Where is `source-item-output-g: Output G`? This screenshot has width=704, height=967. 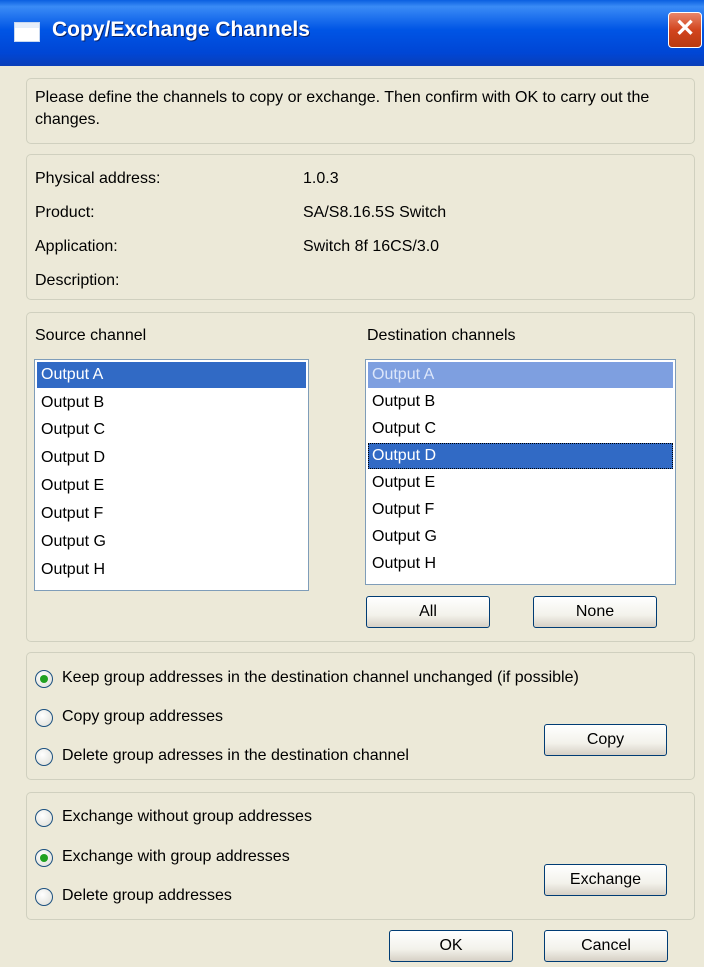 source-item-output-g: Output G is located at coordinates (171, 542).